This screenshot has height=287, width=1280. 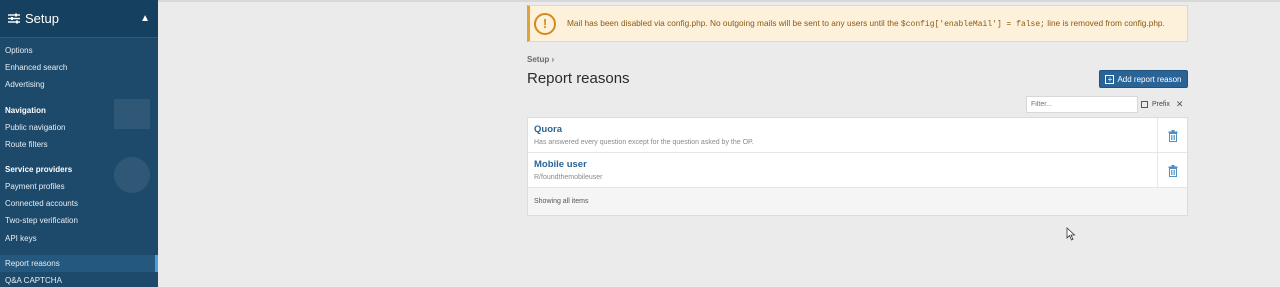 What do you see at coordinates (79, 67) in the screenshot?
I see `sidebar-item-enhanced-search: Enhanced search` at bounding box center [79, 67].